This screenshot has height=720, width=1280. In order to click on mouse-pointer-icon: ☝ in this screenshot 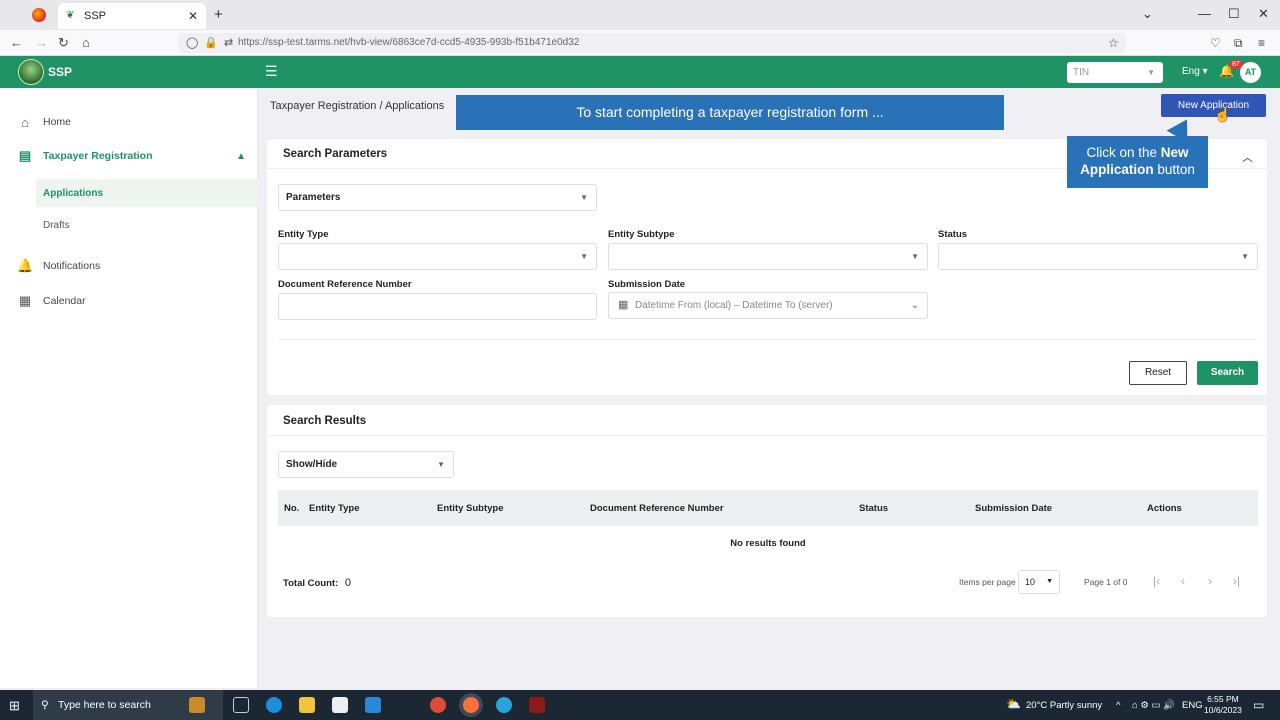, I will do `click(1223, 114)`.